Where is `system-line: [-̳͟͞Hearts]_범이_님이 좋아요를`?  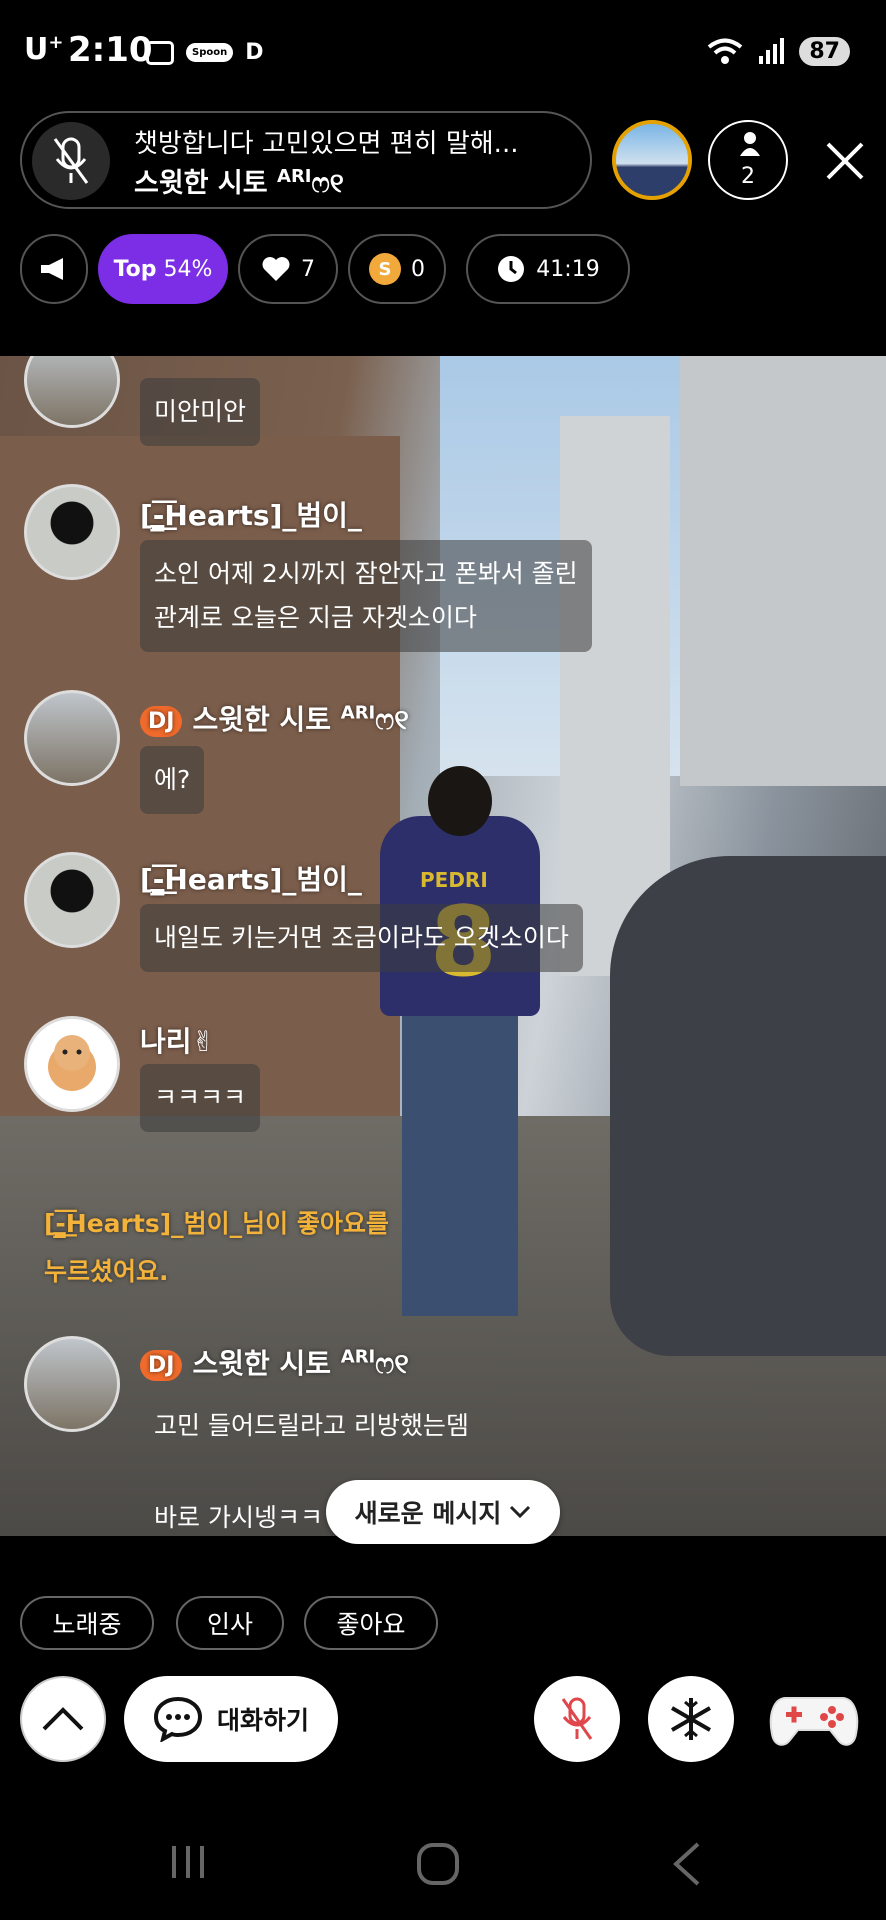
system-line: [-̳͟͞Hearts]_범이_님이 좋아요를 is located at coordinates (216, 1223).